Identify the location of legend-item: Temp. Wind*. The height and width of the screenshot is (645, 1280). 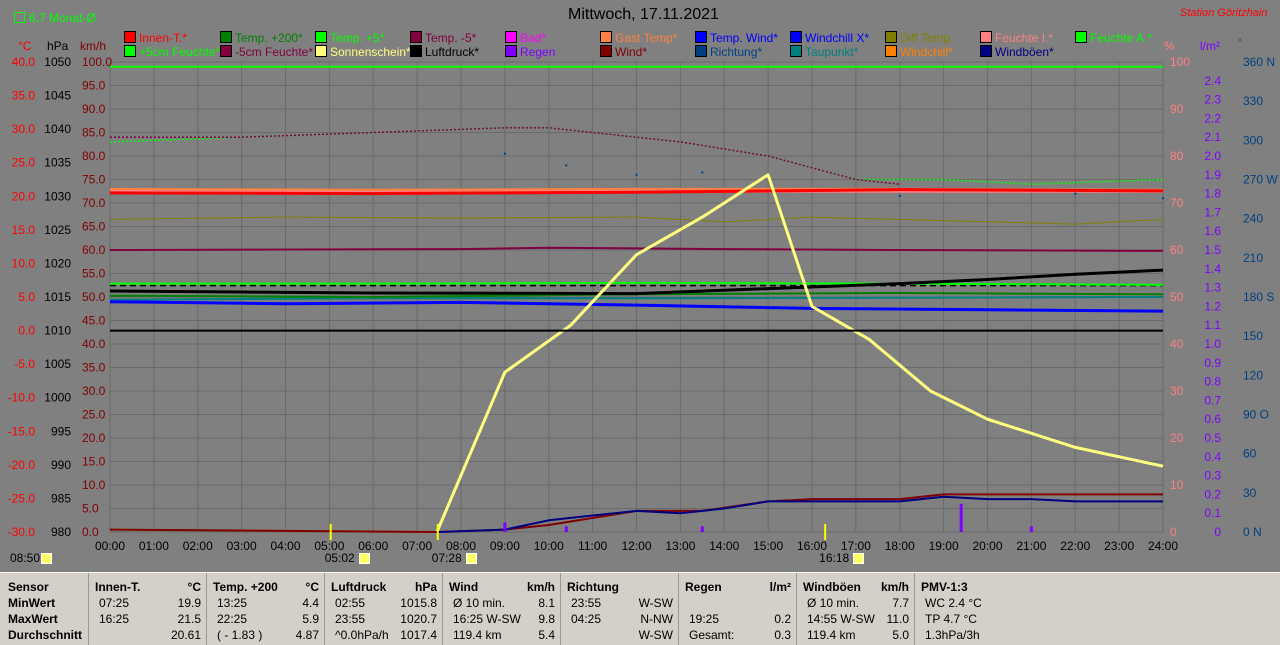
(736, 38).